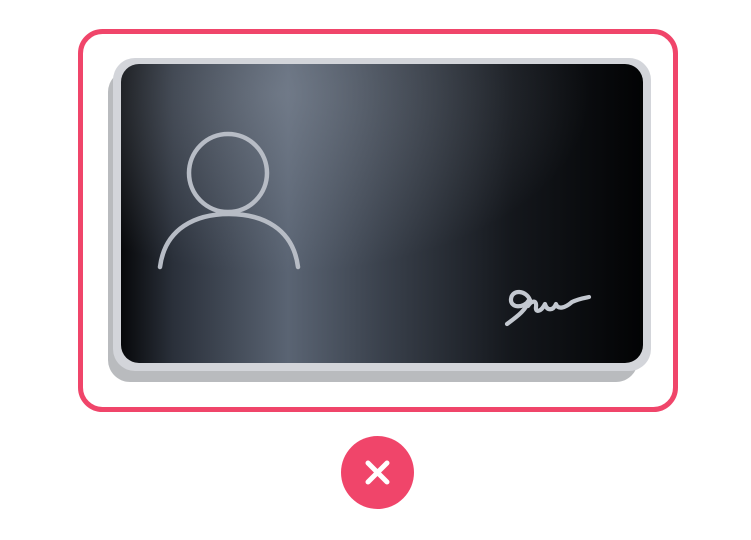 The image size is (751, 540). I want to click on close-icon, so click(377, 472).